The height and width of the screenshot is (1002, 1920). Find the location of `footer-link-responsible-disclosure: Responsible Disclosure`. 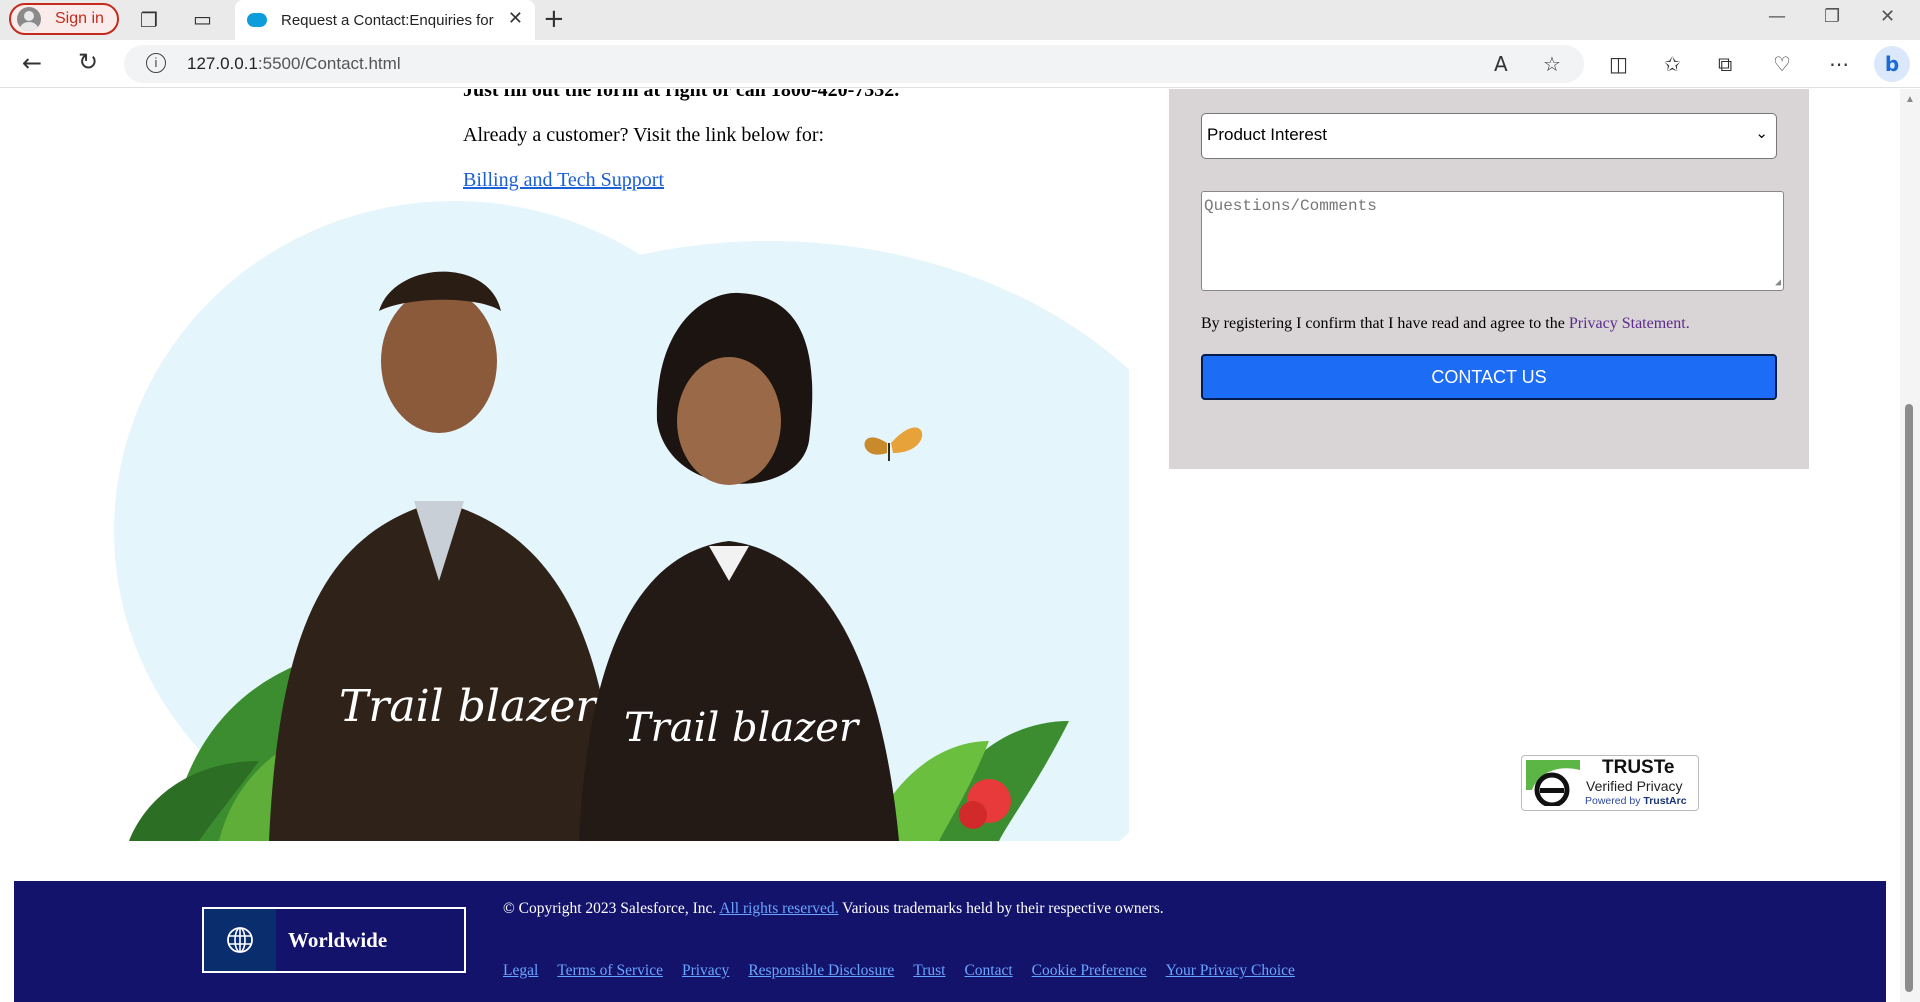

footer-link-responsible-disclosure: Responsible Disclosure is located at coordinates (821, 971).